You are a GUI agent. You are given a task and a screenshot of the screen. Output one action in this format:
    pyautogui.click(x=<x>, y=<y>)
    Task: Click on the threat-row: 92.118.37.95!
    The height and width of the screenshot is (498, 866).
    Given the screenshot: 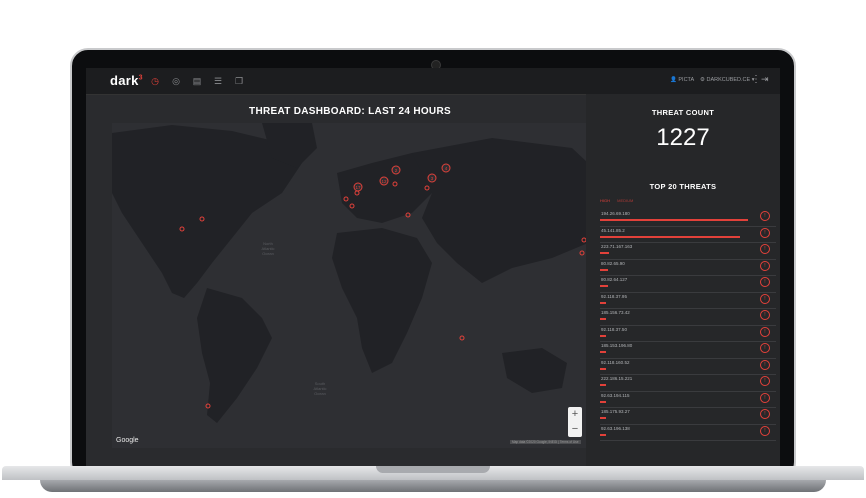 What is the action you would take?
    pyautogui.click(x=688, y=301)
    